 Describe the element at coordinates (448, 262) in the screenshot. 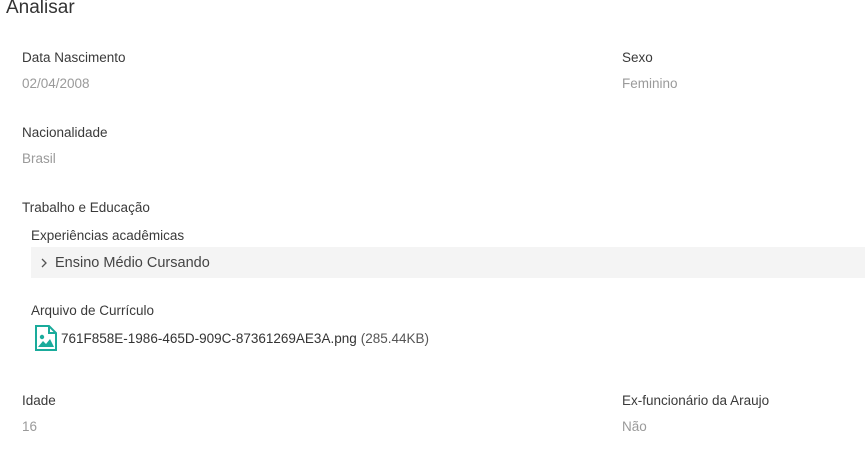

I see `academic-item-accordion: Ensino Médio Cursando` at that location.